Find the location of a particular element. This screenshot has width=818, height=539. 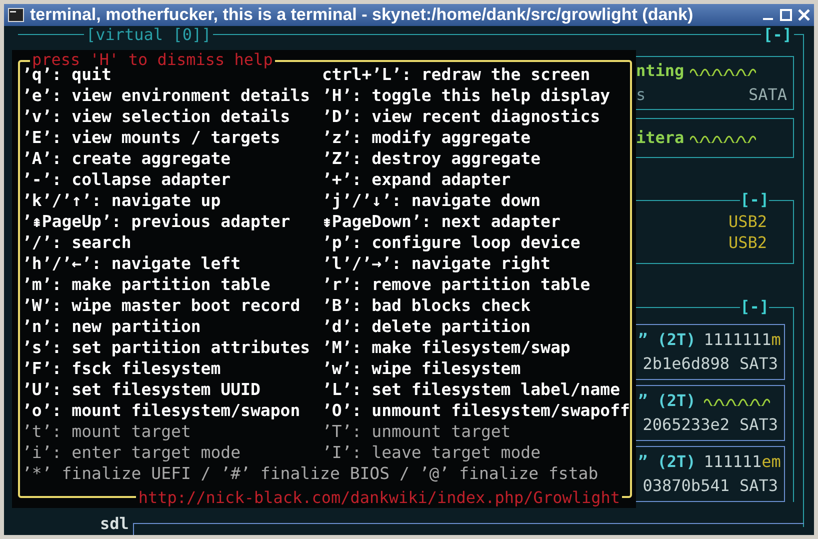

help-entry: ’*’ finalize UEFI / ’#’ finalize BIOS / ’@’ finalize fstab is located at coordinates (311, 473).